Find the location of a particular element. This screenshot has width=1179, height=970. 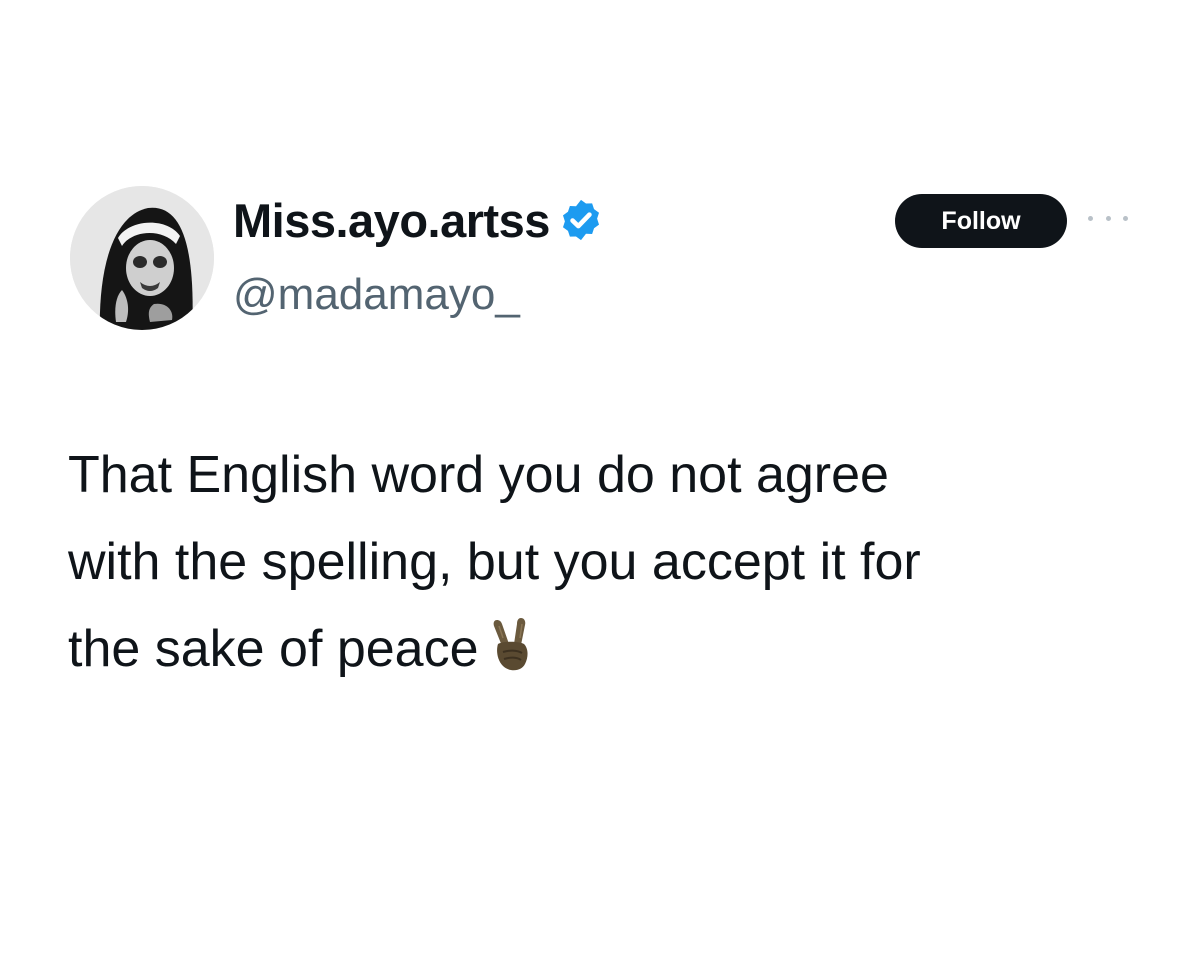

avatar-portrait-icon is located at coordinates (142, 258).